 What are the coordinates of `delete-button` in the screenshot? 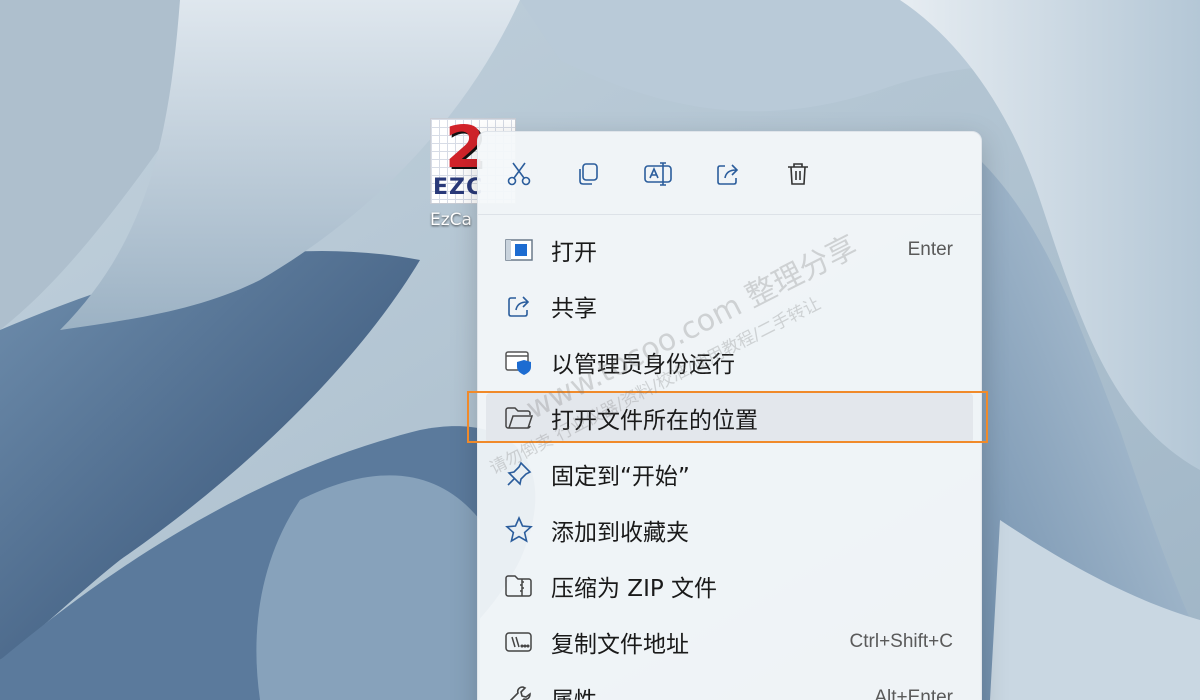 It's located at (798, 174).